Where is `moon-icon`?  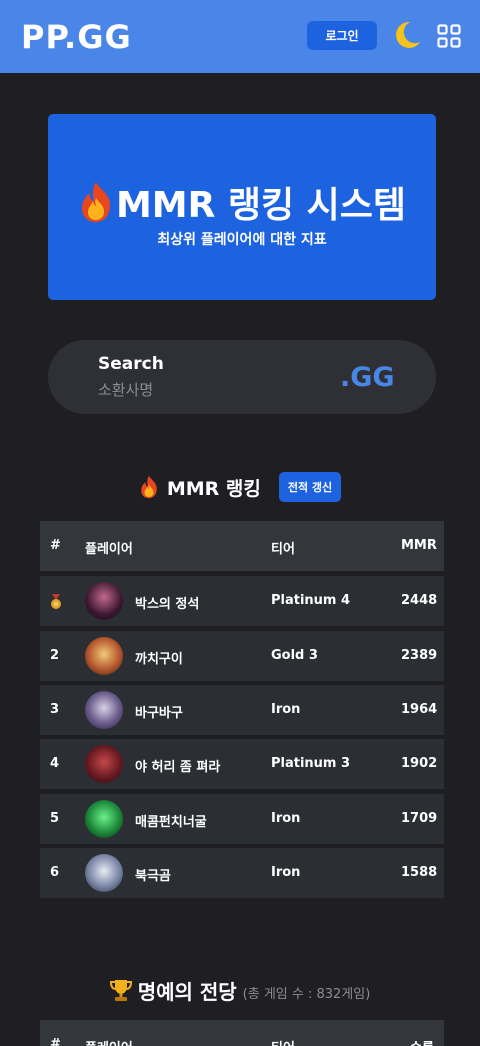
moon-icon is located at coordinates (407, 35).